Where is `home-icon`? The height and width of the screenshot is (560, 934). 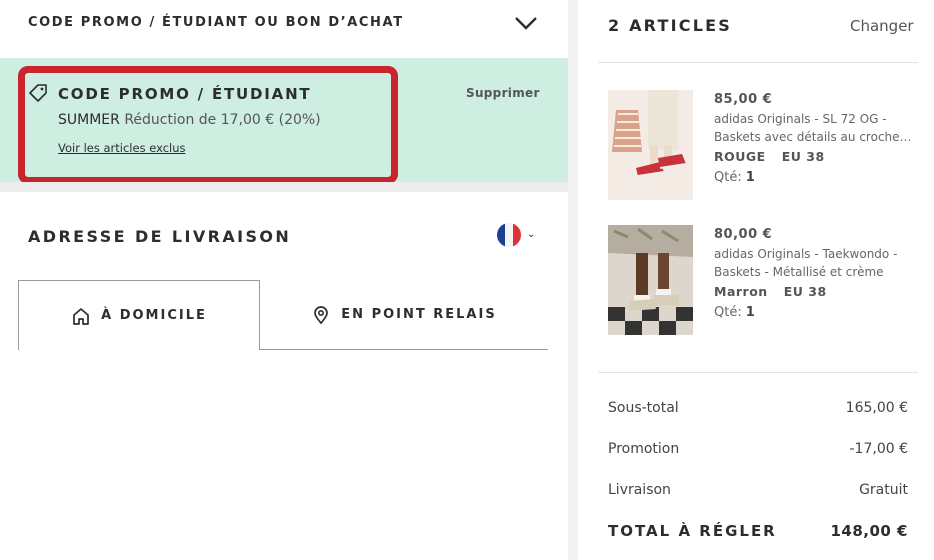
home-icon is located at coordinates (81, 316).